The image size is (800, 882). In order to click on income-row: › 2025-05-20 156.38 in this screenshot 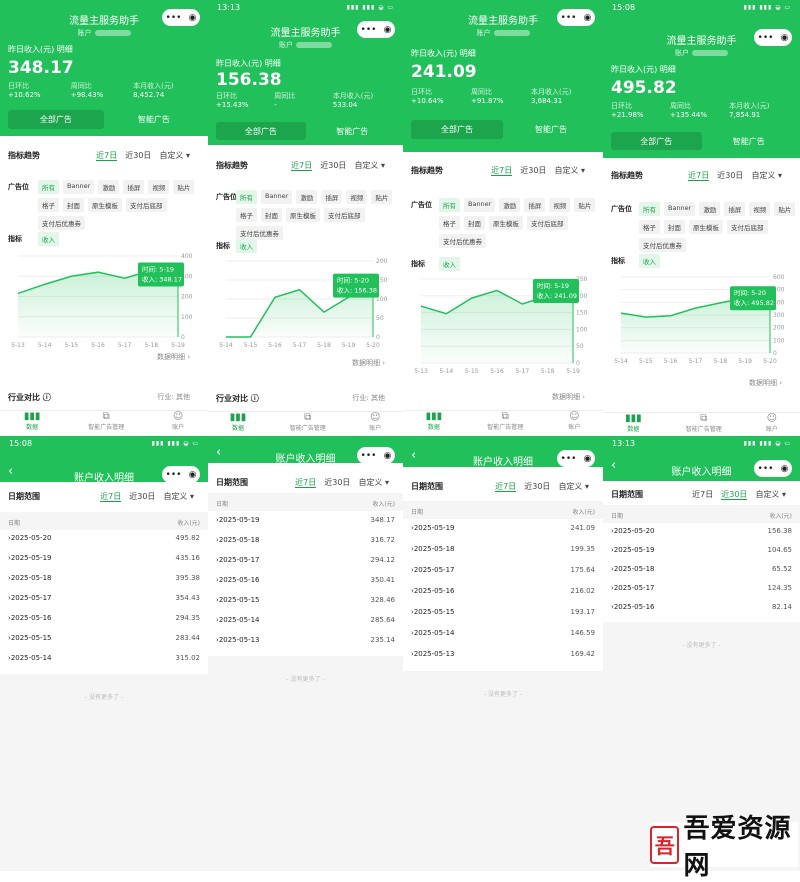, I will do `click(701, 531)`.